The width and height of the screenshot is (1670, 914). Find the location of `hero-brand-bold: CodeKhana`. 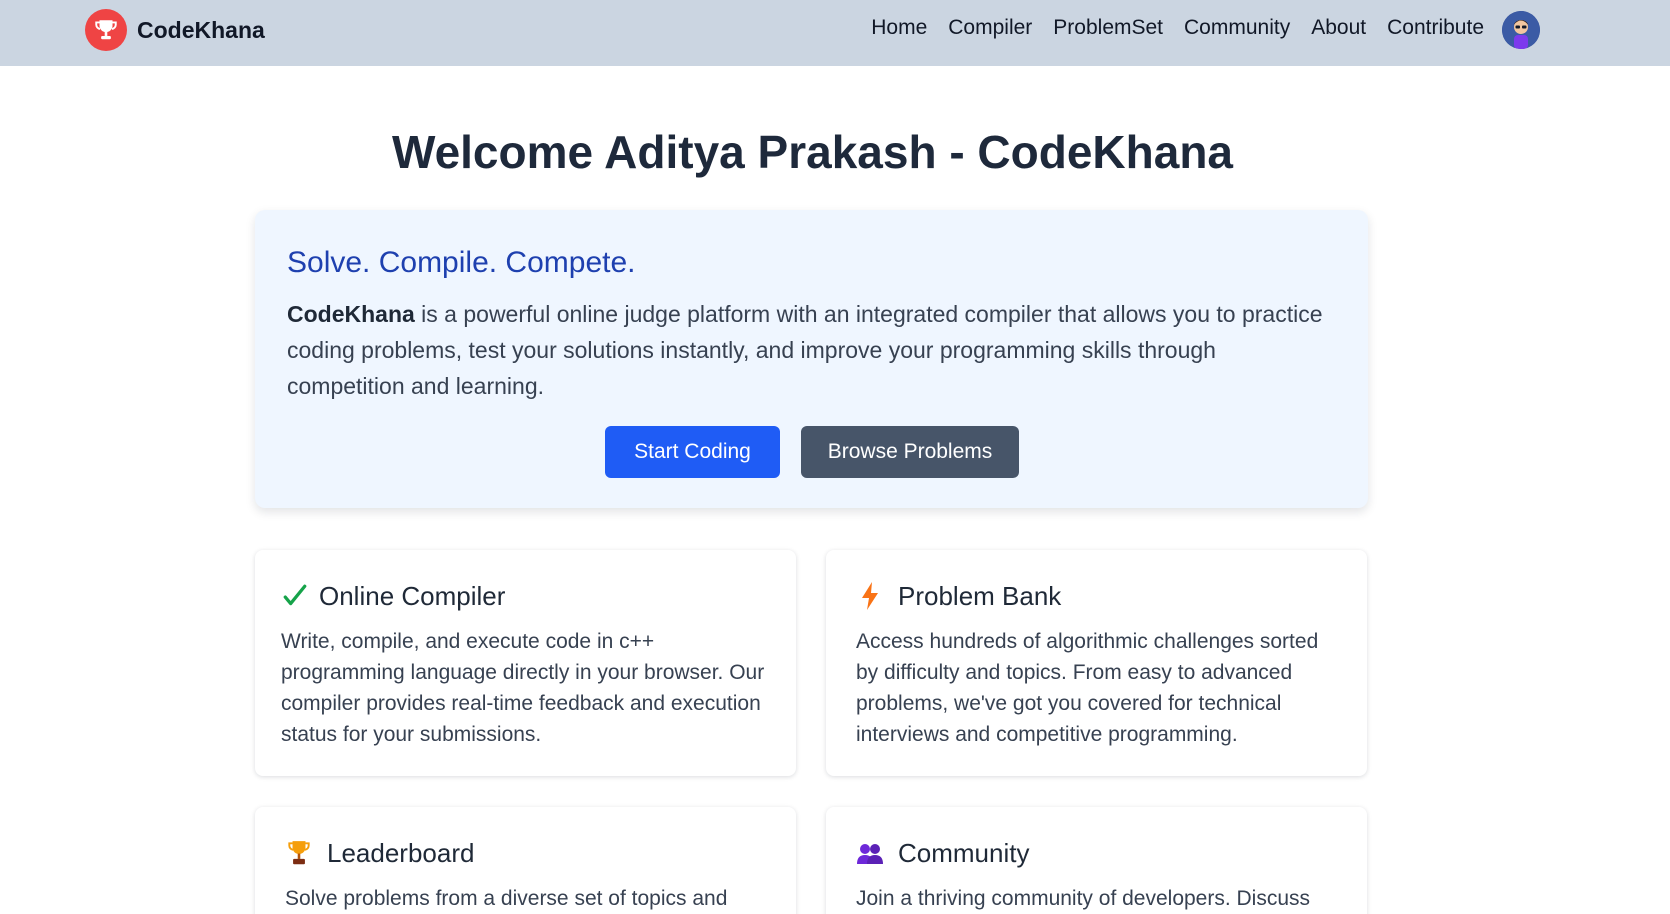

hero-brand-bold: CodeKhana is located at coordinates (351, 314).